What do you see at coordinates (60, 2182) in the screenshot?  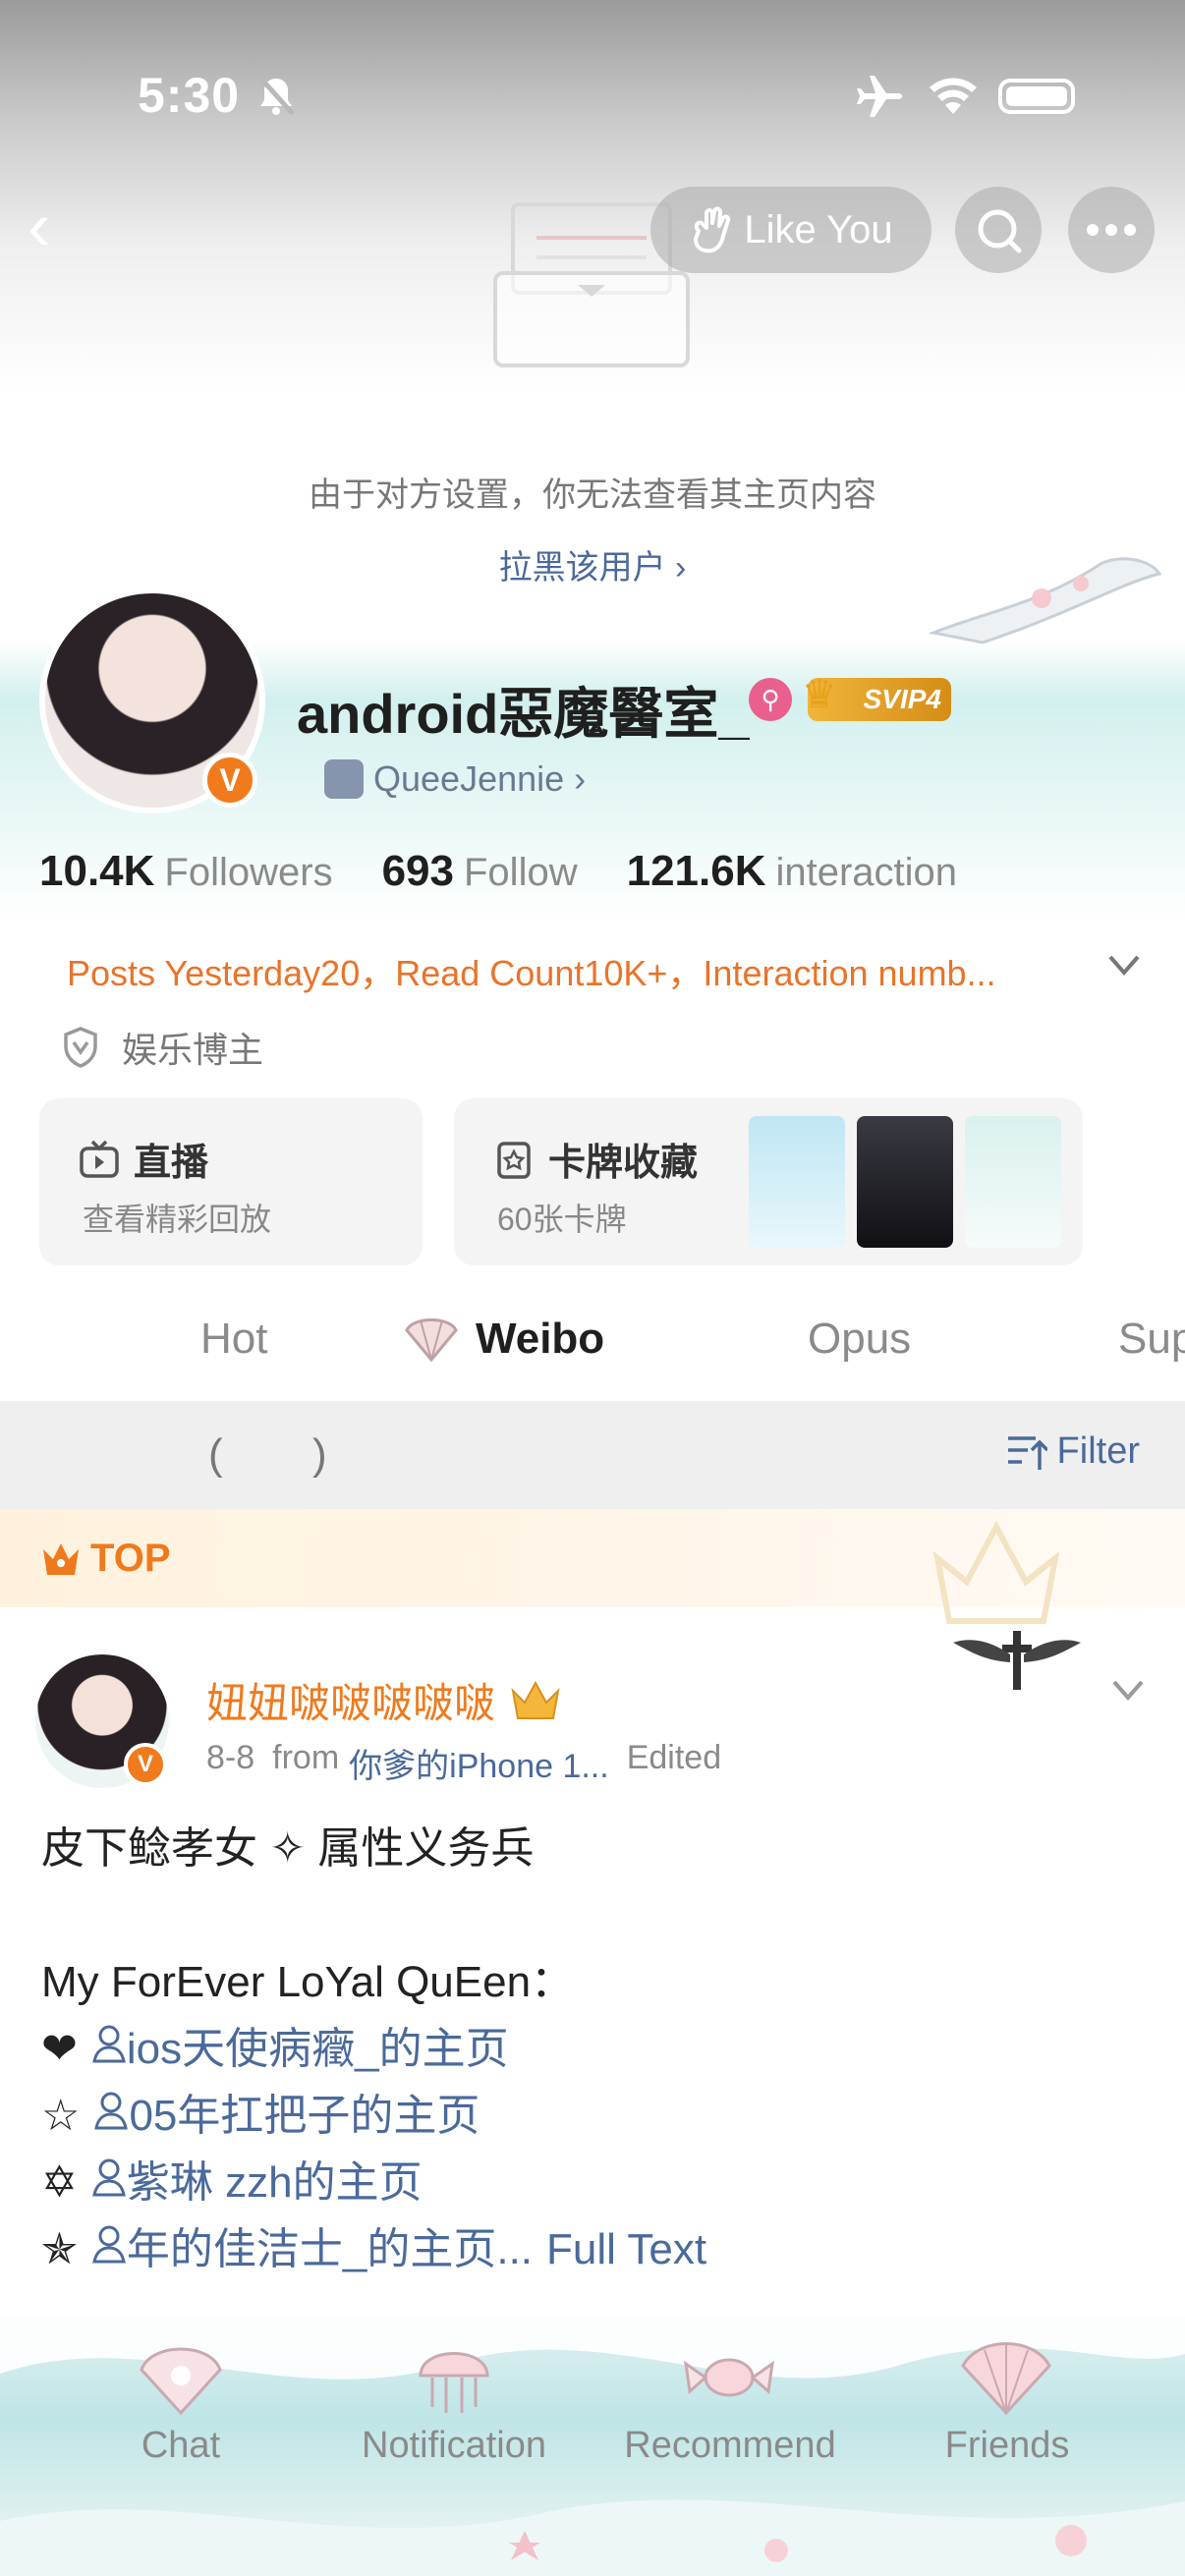 I see `hexagram-icon: ✡` at bounding box center [60, 2182].